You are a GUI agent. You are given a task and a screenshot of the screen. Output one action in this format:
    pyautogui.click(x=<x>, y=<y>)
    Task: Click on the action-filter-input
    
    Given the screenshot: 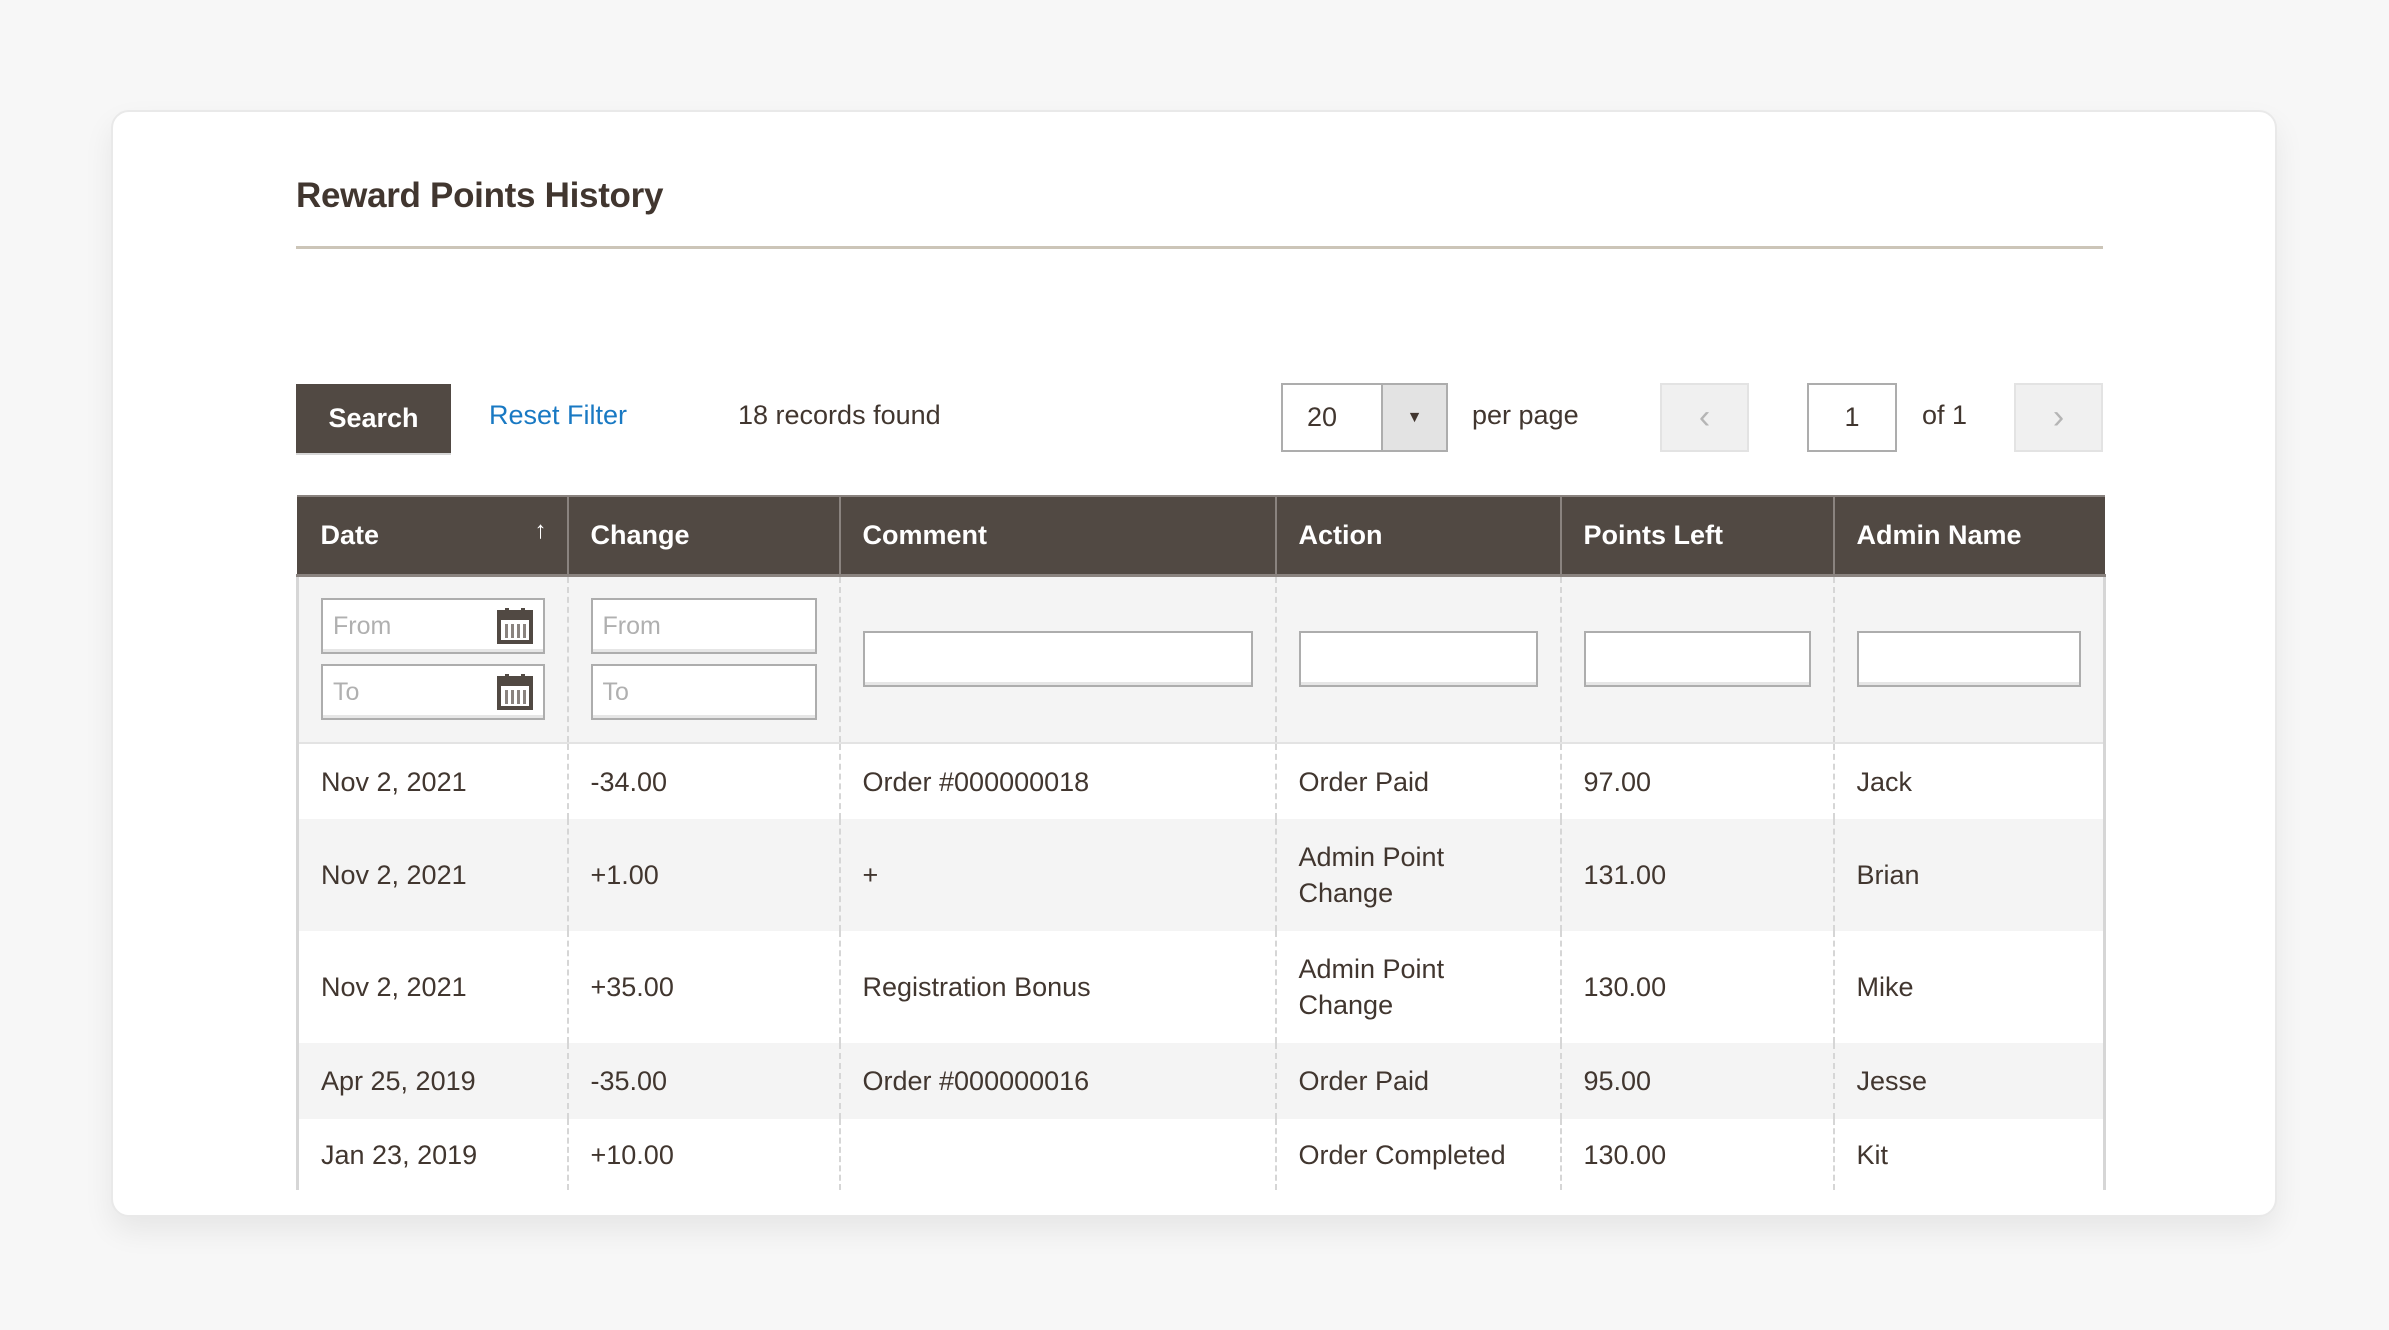 What is the action you would take?
    pyautogui.click(x=1418, y=659)
    